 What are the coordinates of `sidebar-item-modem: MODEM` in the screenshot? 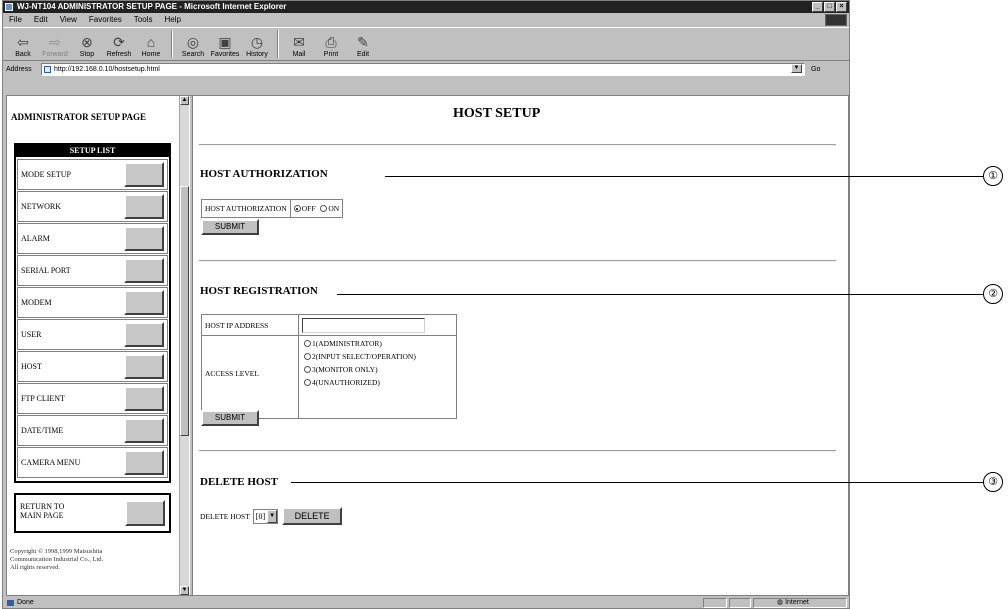 It's located at (92, 302).